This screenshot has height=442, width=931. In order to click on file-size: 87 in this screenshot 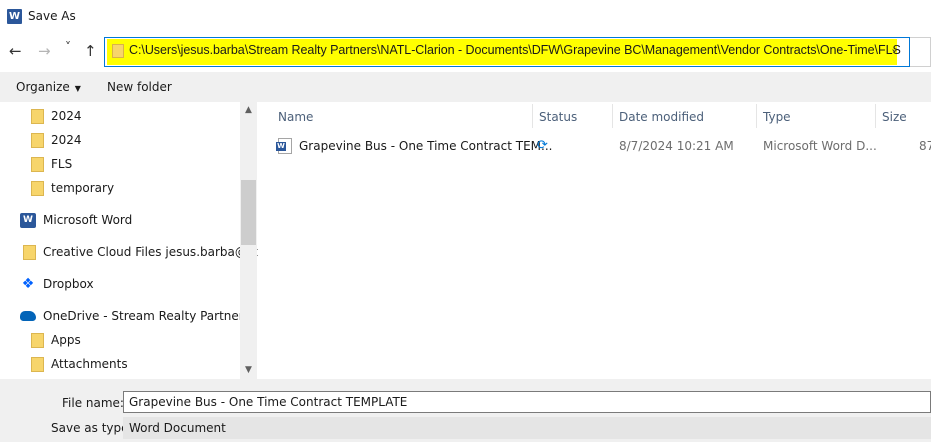, I will do `click(925, 146)`.